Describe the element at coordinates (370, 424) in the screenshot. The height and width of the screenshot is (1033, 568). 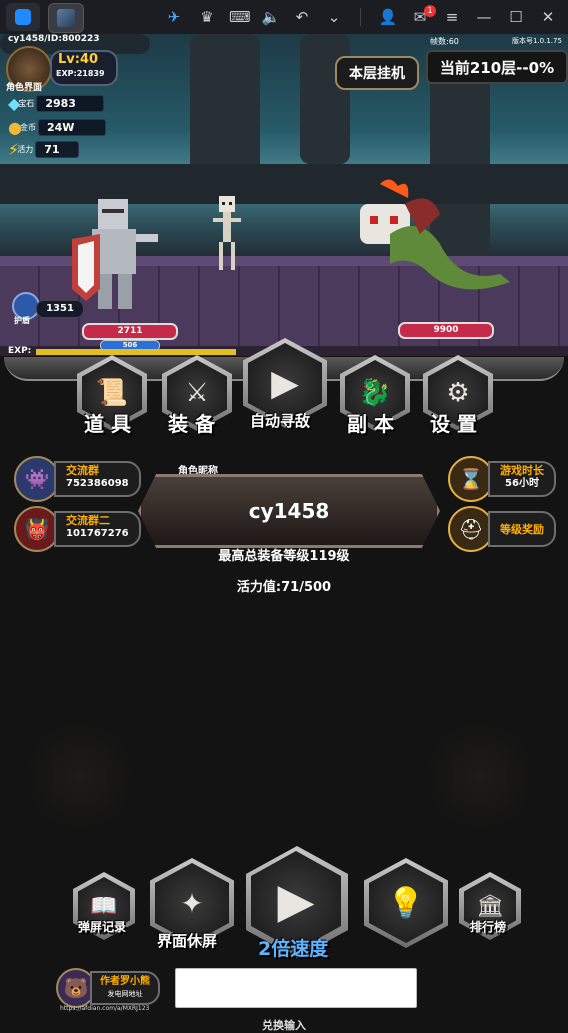
I see `dungeon-label: 副 本` at that location.